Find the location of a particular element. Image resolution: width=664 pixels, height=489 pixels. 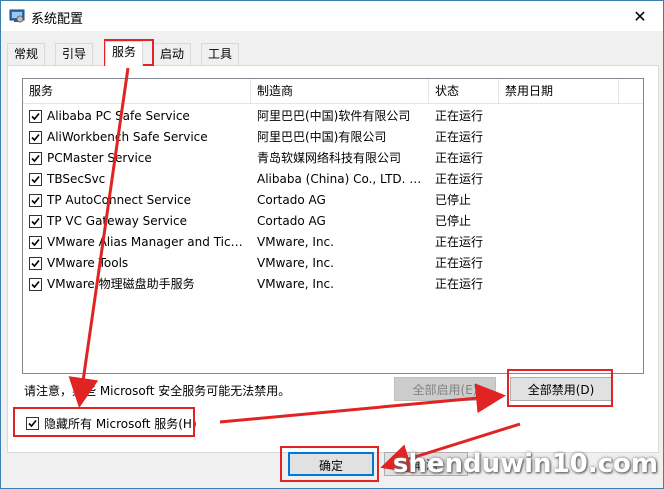

close-icon: ✕ is located at coordinates (640, 16).